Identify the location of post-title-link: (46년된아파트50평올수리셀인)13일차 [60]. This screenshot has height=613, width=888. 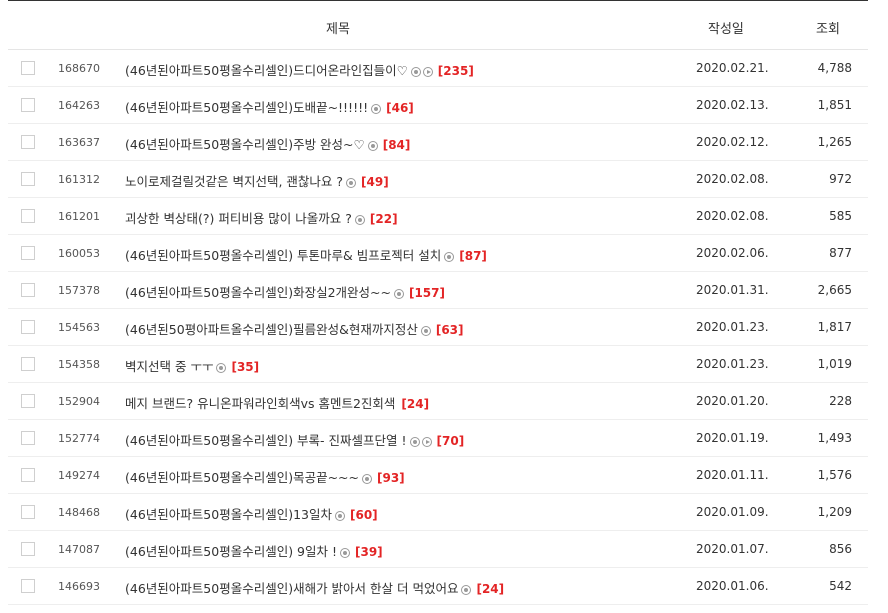
(251, 513).